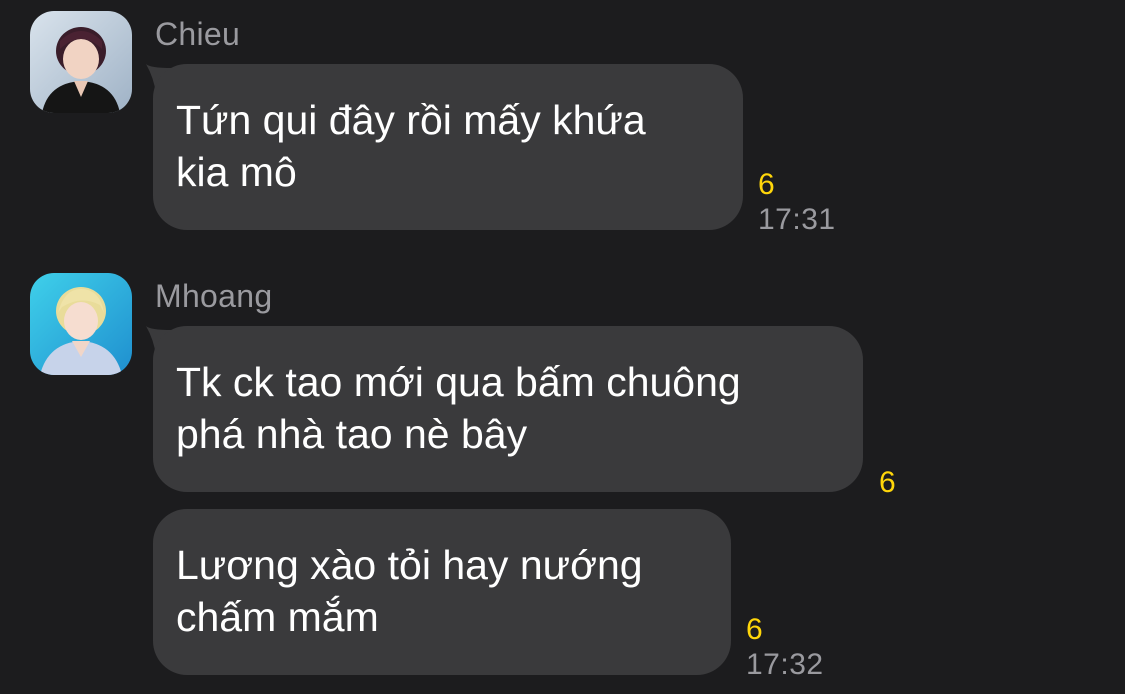  What do you see at coordinates (785, 664) in the screenshot?
I see `message-time: 17:32` at bounding box center [785, 664].